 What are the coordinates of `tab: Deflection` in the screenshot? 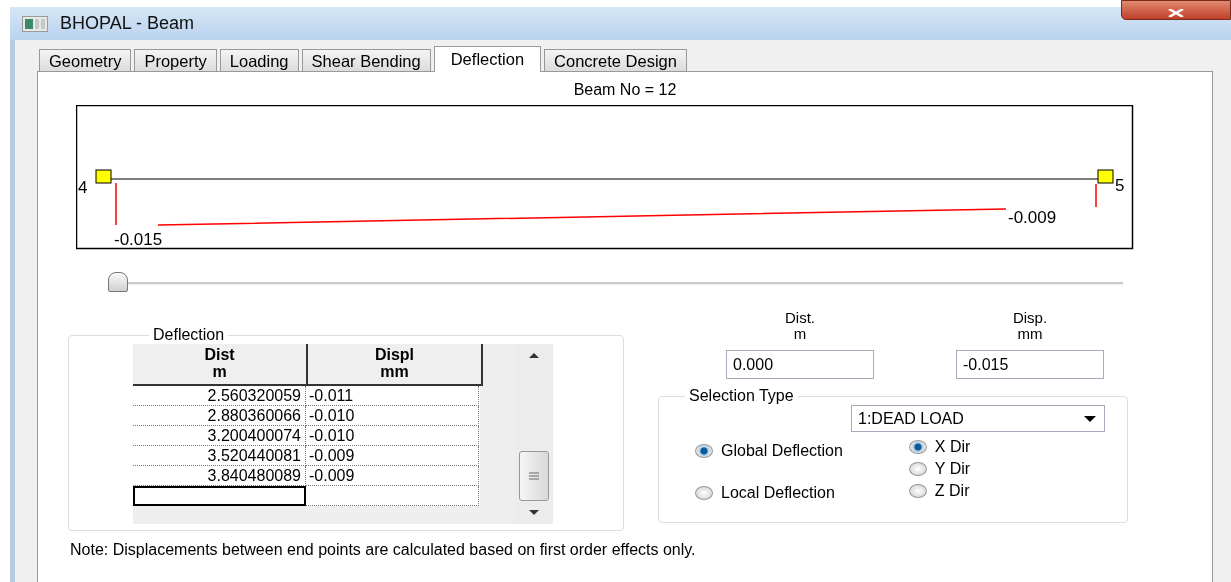 It's located at (487, 59).